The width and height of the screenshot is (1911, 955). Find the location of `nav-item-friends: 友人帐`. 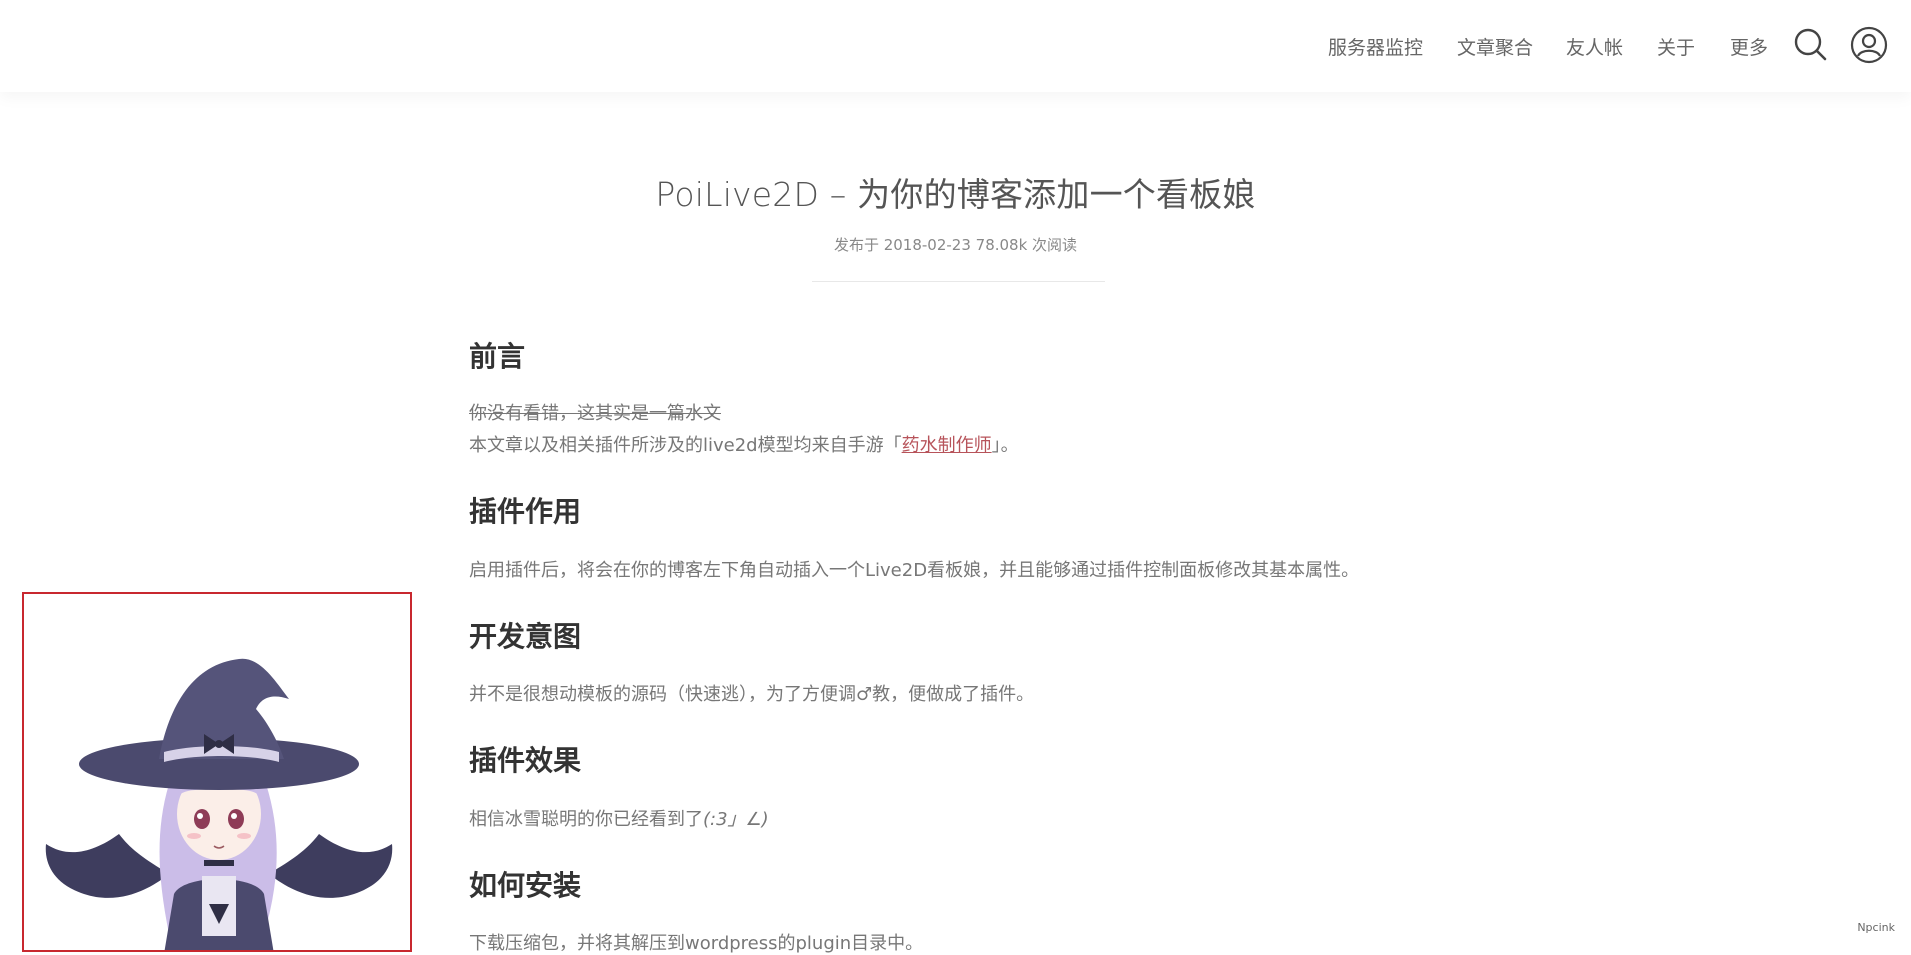

nav-item-friends: 友人帐 is located at coordinates (1594, 46).